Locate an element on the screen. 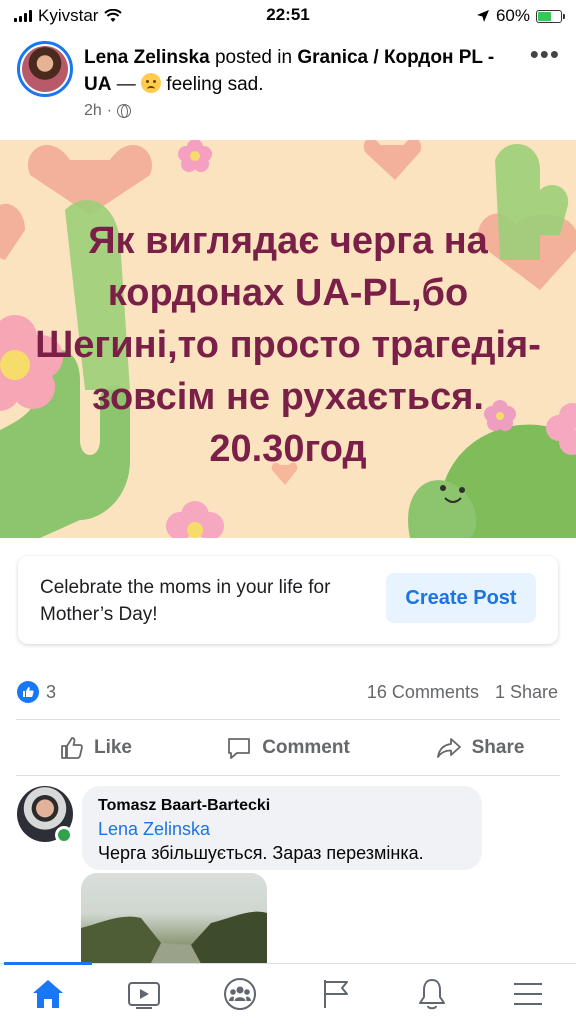 The image size is (576, 1024). bottom-tab-bar is located at coordinates (288, 993).